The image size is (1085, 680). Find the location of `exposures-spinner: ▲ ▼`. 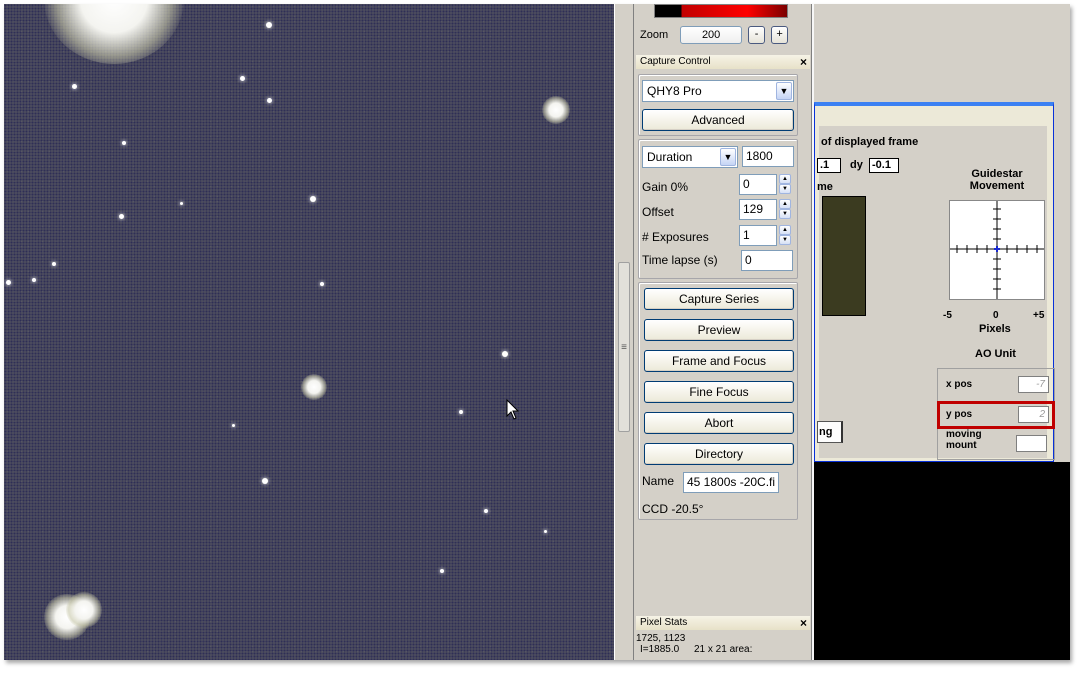

exposures-spinner: ▲ ▼ is located at coordinates (785, 235).